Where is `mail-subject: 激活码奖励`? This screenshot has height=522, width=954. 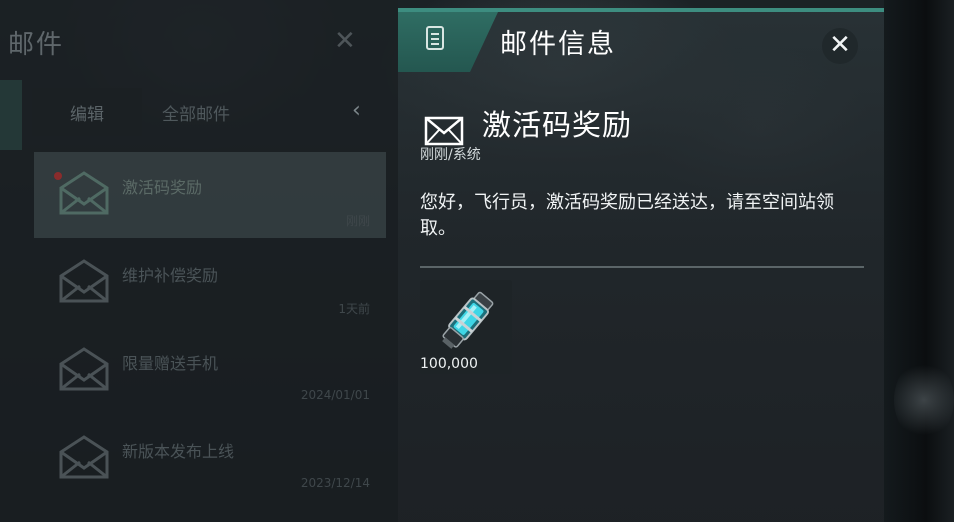
mail-subject: 激活码奖励 is located at coordinates (557, 125).